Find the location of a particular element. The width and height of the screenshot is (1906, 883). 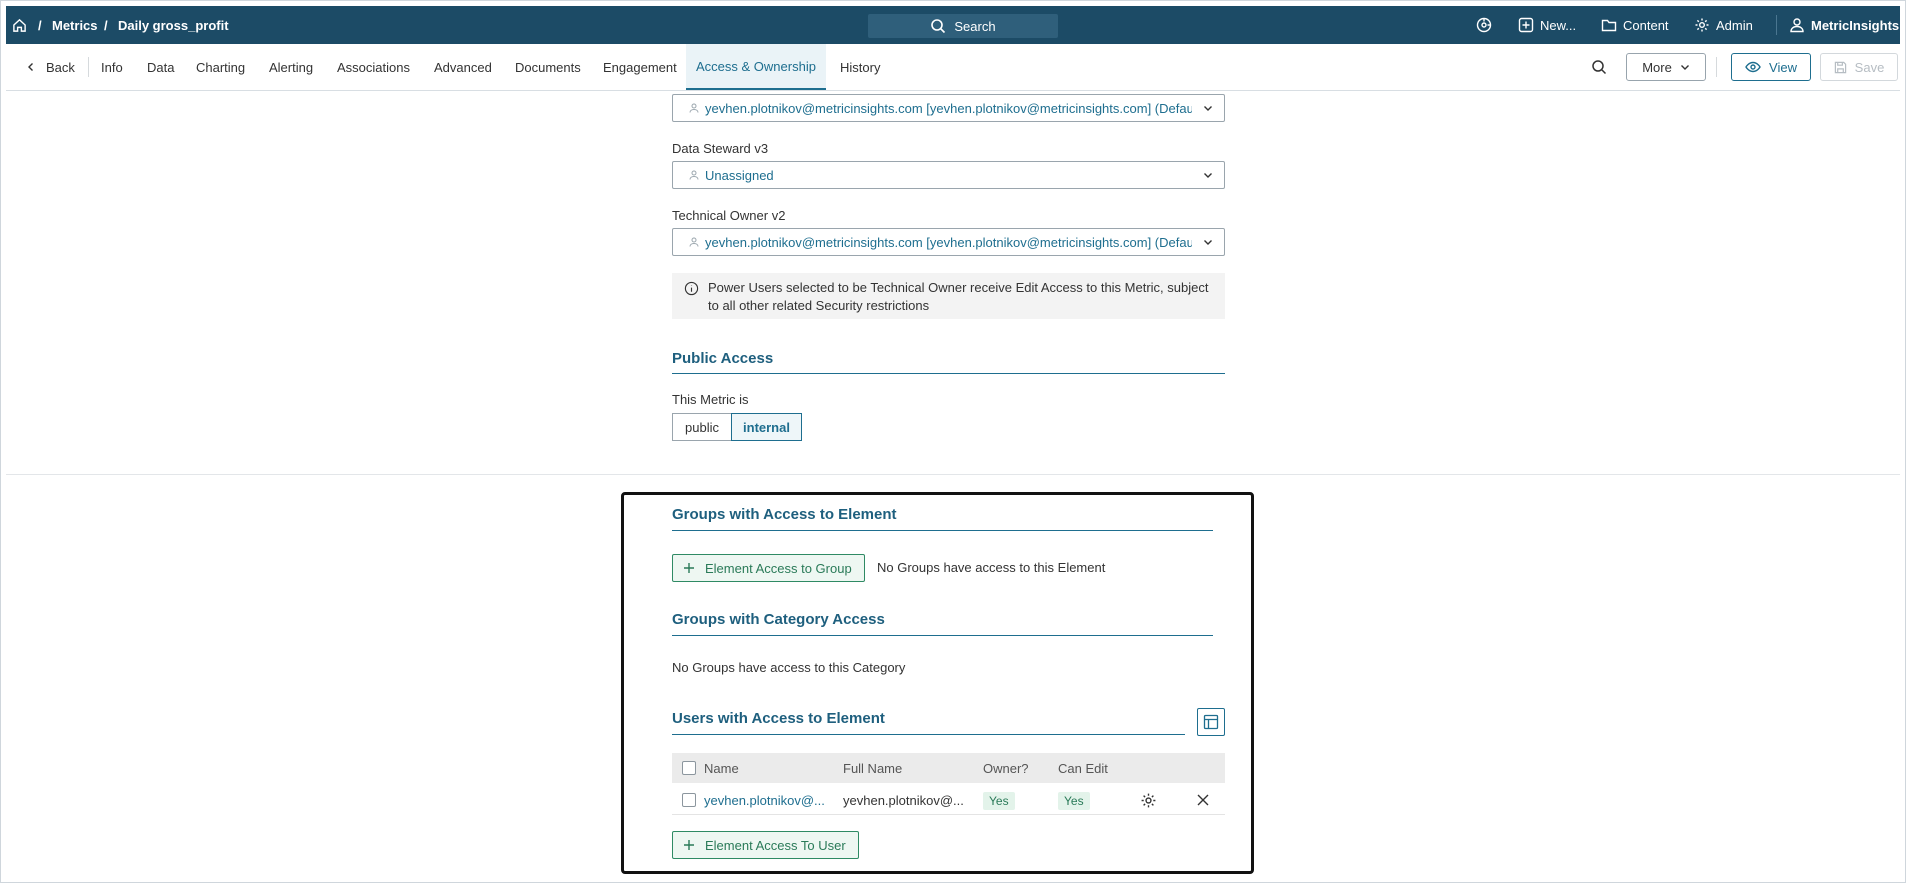

admin-button: Admin is located at coordinates (1723, 25).